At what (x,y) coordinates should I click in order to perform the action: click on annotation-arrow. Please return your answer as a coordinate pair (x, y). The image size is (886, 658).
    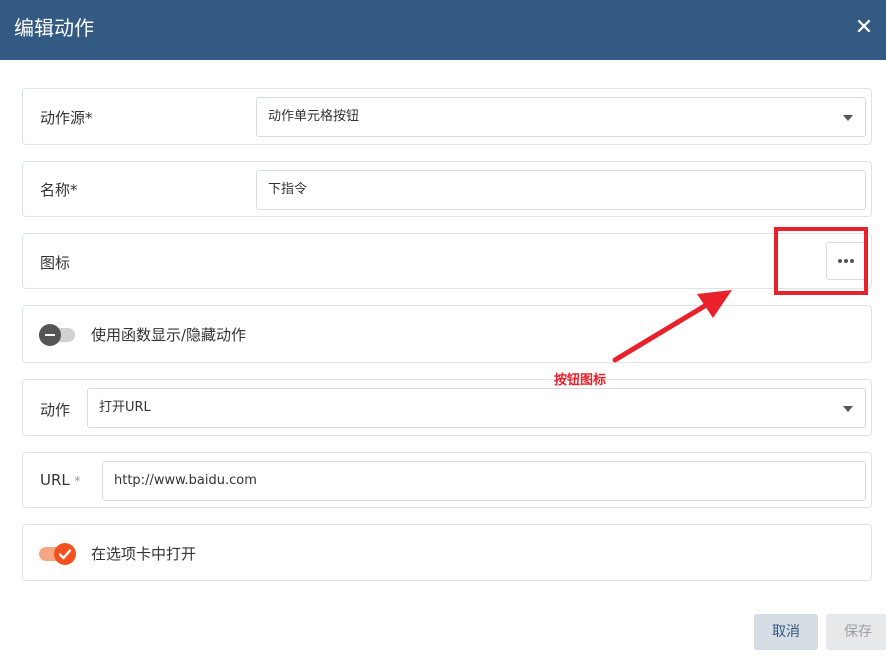
    Looking at the image, I should click on (672, 326).